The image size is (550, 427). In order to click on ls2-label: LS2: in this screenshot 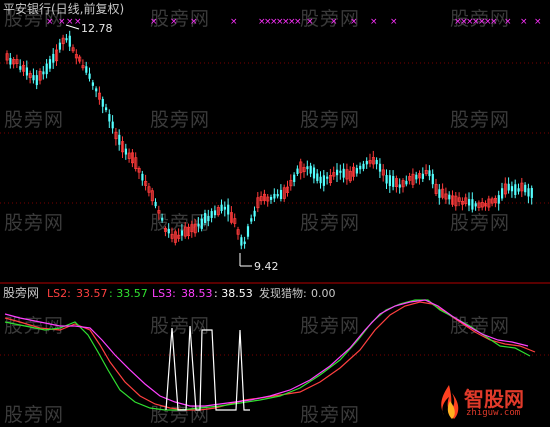, I will do `click(59, 293)`.